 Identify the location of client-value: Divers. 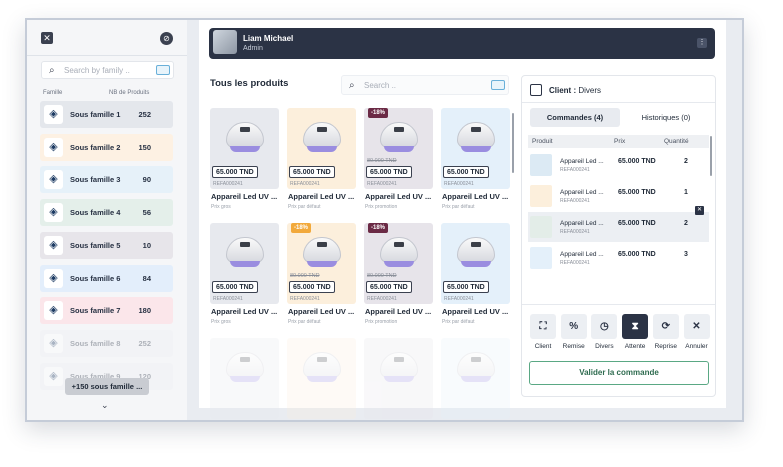
(590, 90).